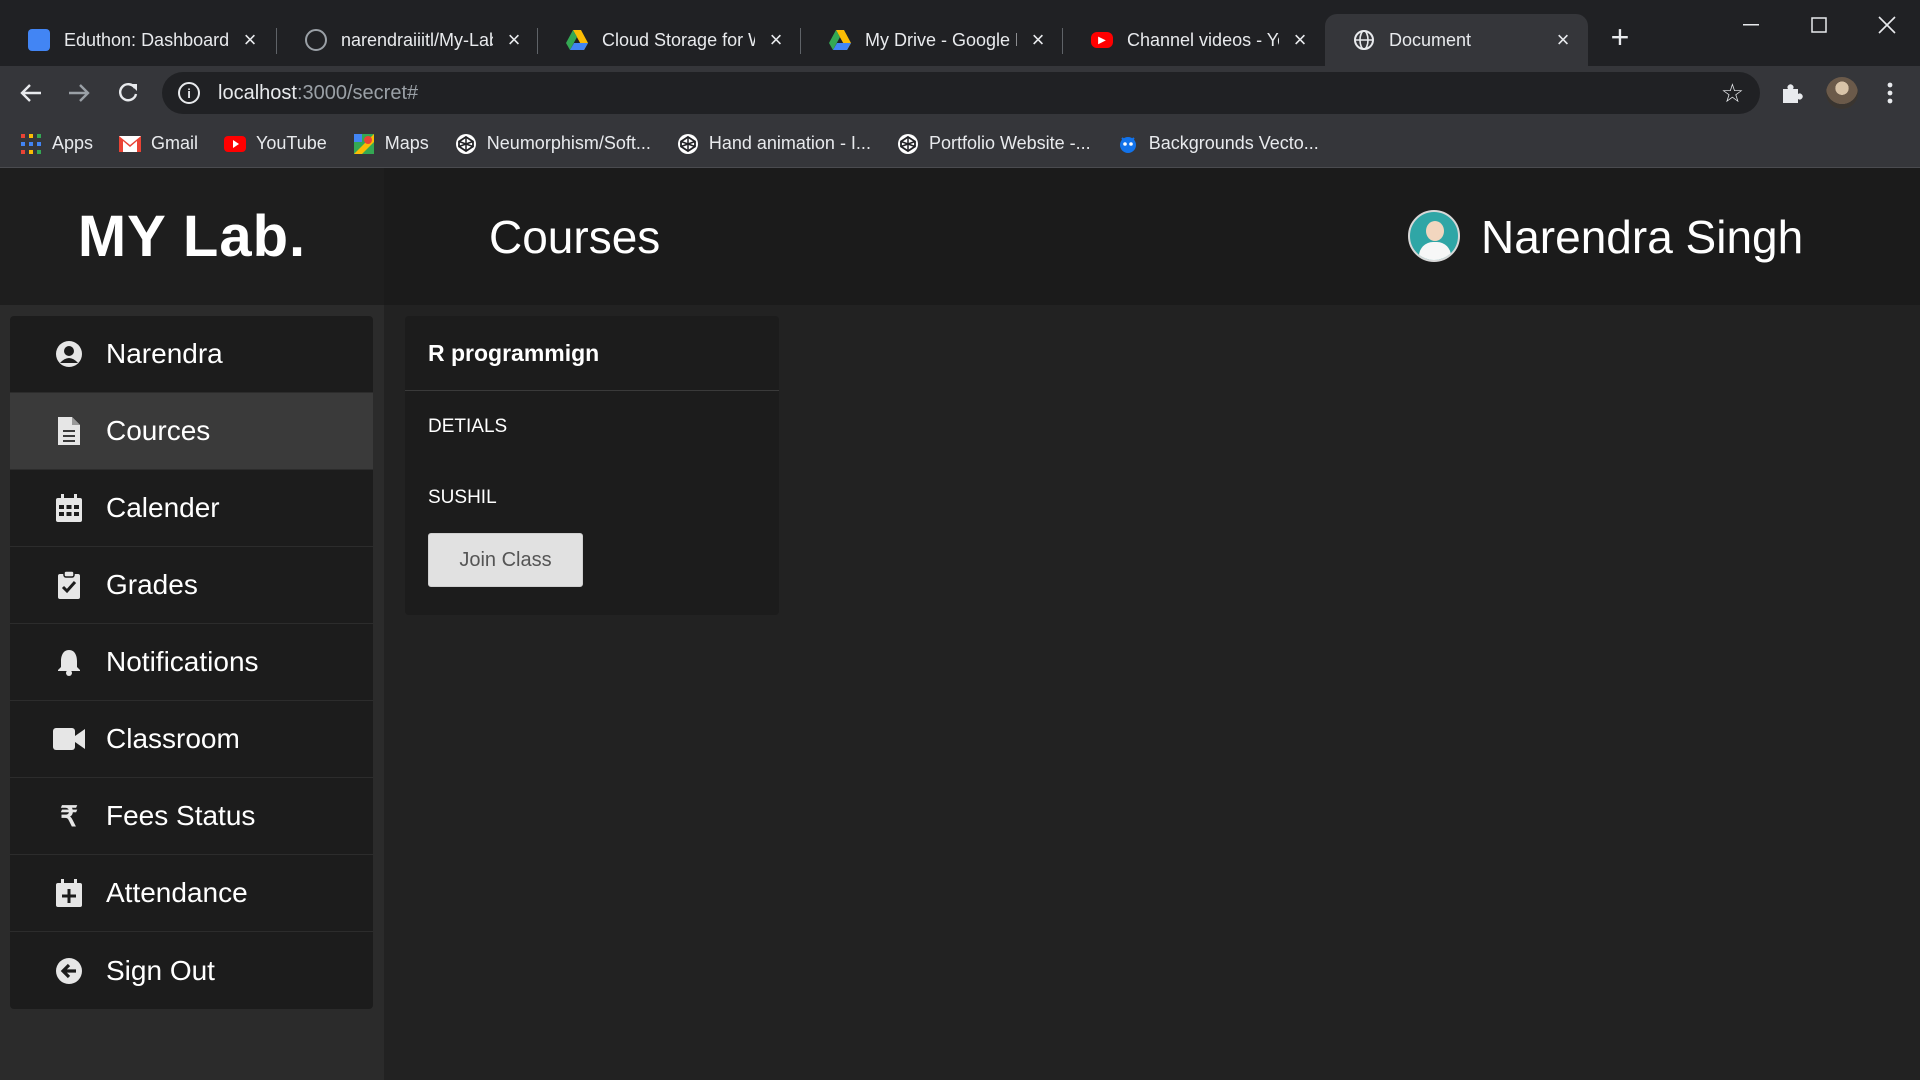 The width and height of the screenshot is (1920, 1080). What do you see at coordinates (960, 236) in the screenshot?
I see `app-header: MY Lab. Courses Narendra Singh` at bounding box center [960, 236].